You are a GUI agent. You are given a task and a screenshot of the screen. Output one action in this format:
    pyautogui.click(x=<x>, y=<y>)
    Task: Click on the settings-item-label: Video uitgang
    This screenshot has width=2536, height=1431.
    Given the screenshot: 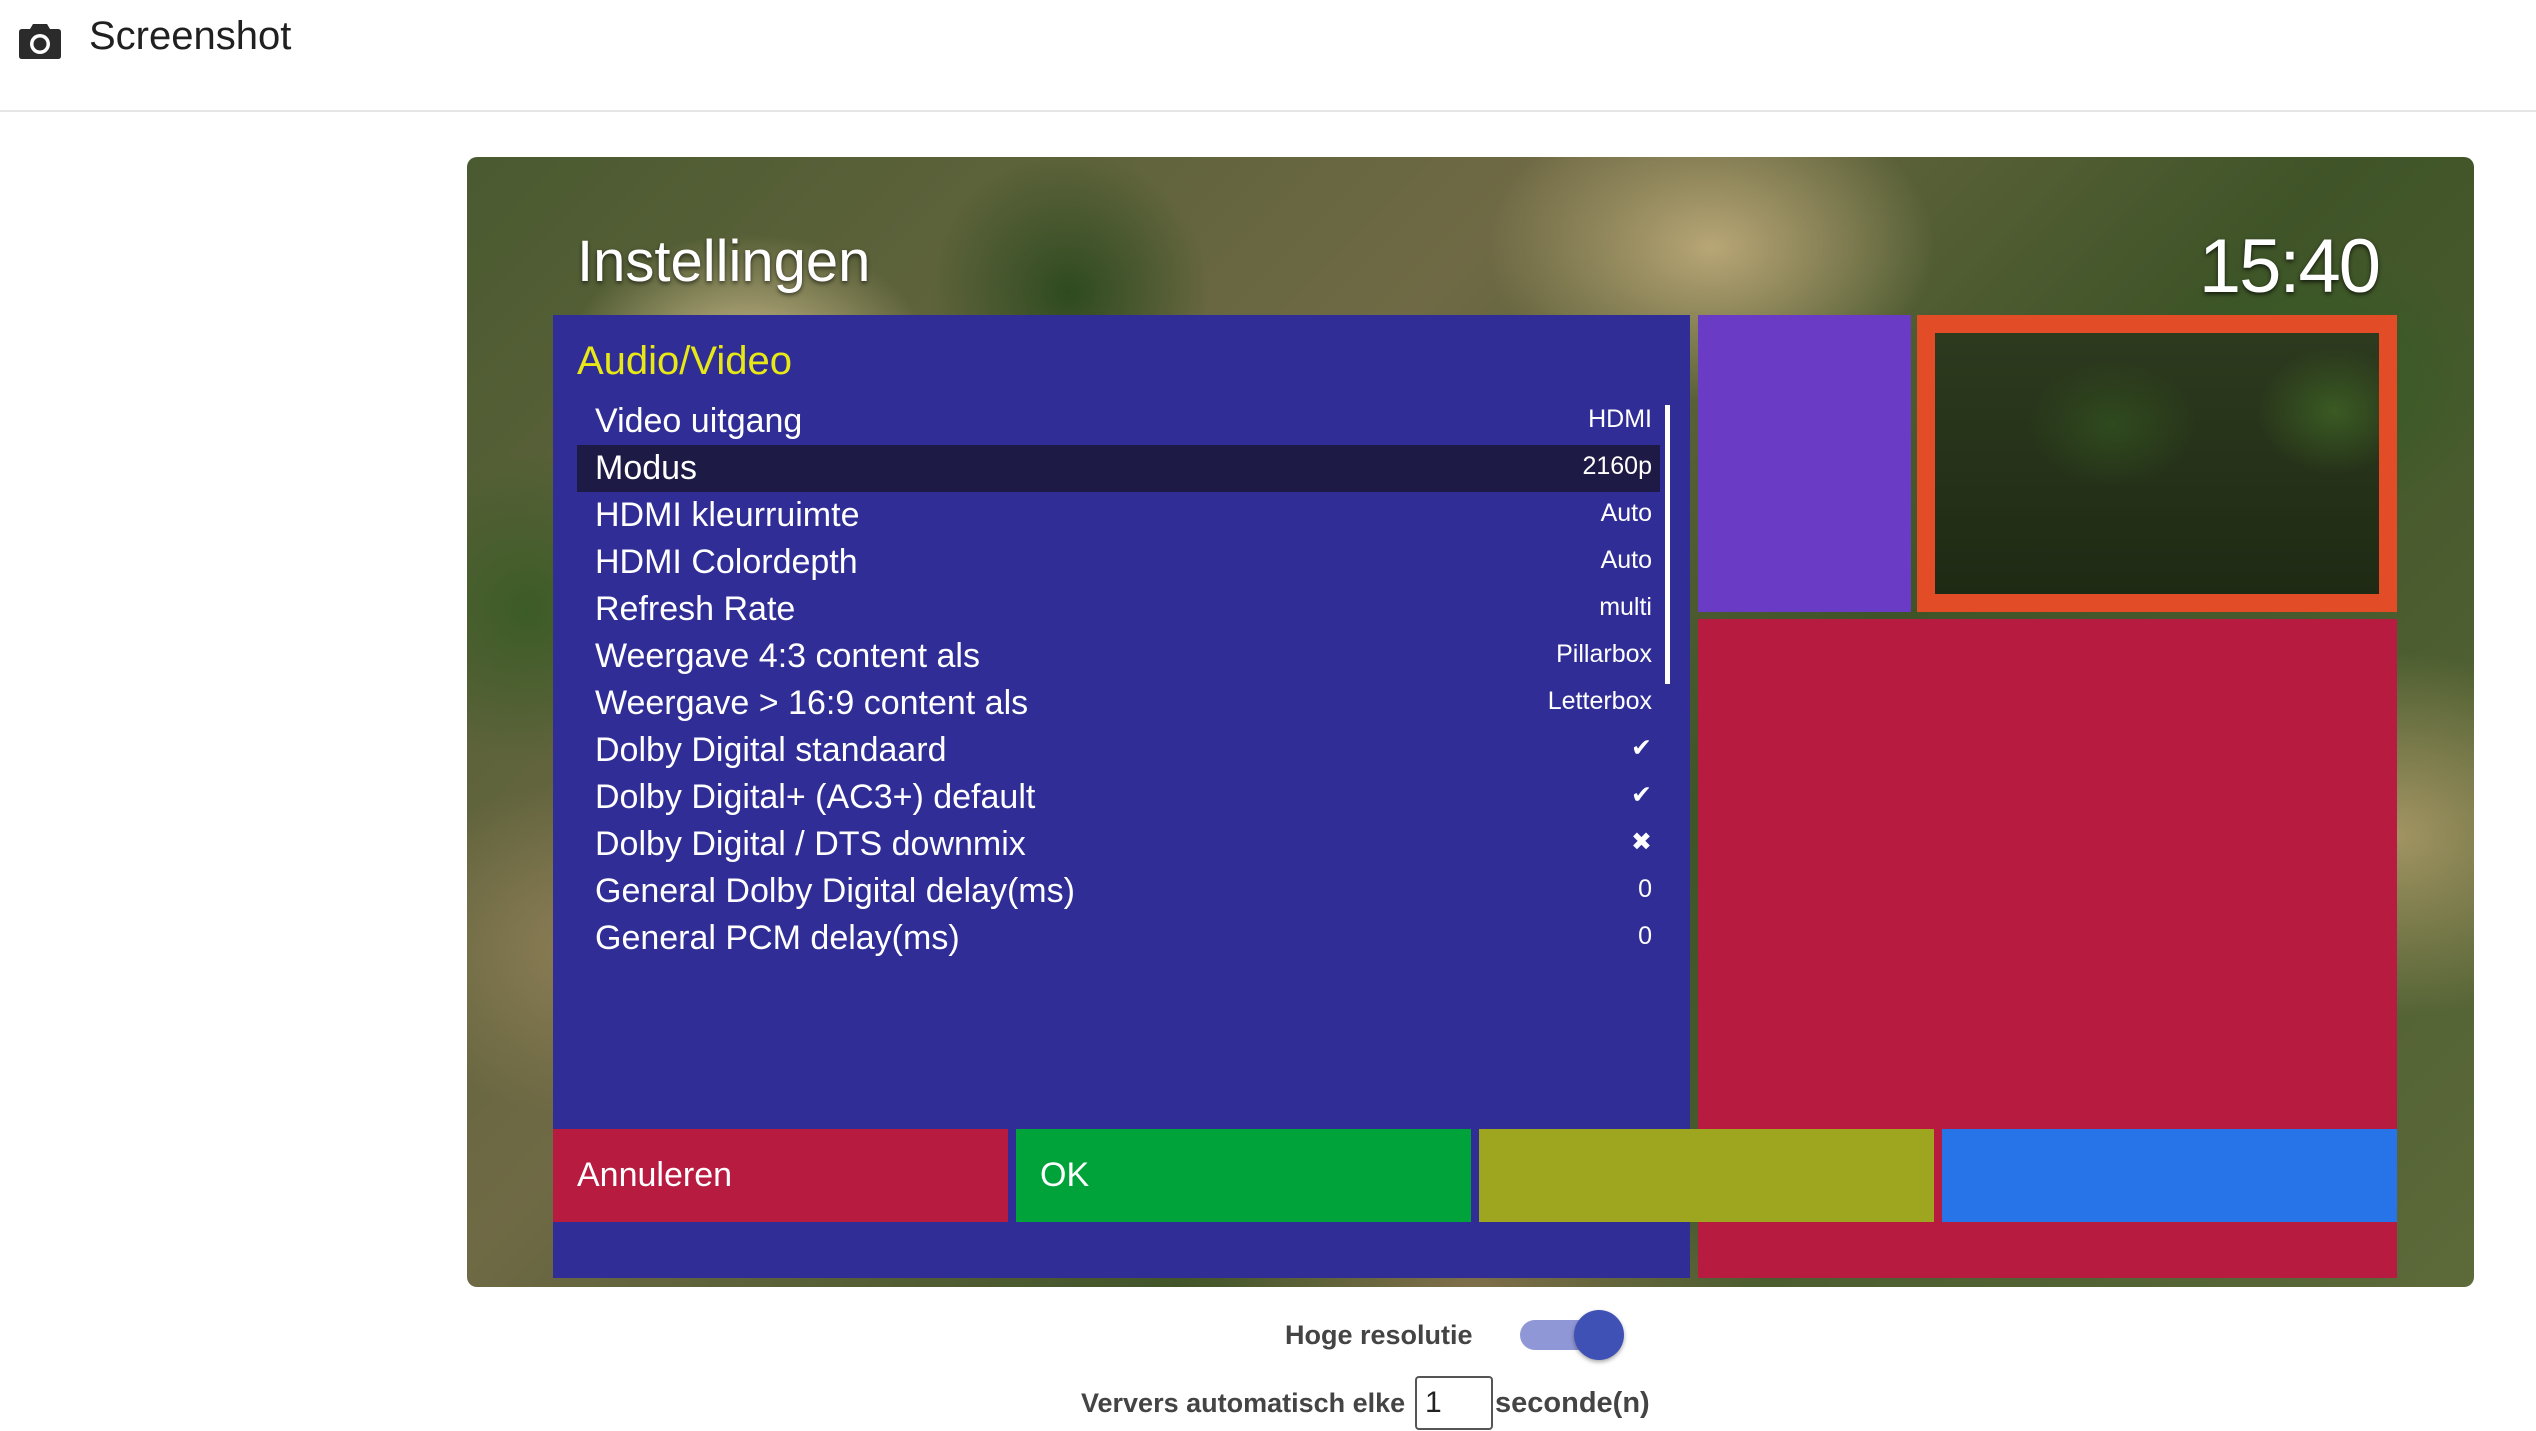 What is the action you would take?
    pyautogui.click(x=699, y=421)
    